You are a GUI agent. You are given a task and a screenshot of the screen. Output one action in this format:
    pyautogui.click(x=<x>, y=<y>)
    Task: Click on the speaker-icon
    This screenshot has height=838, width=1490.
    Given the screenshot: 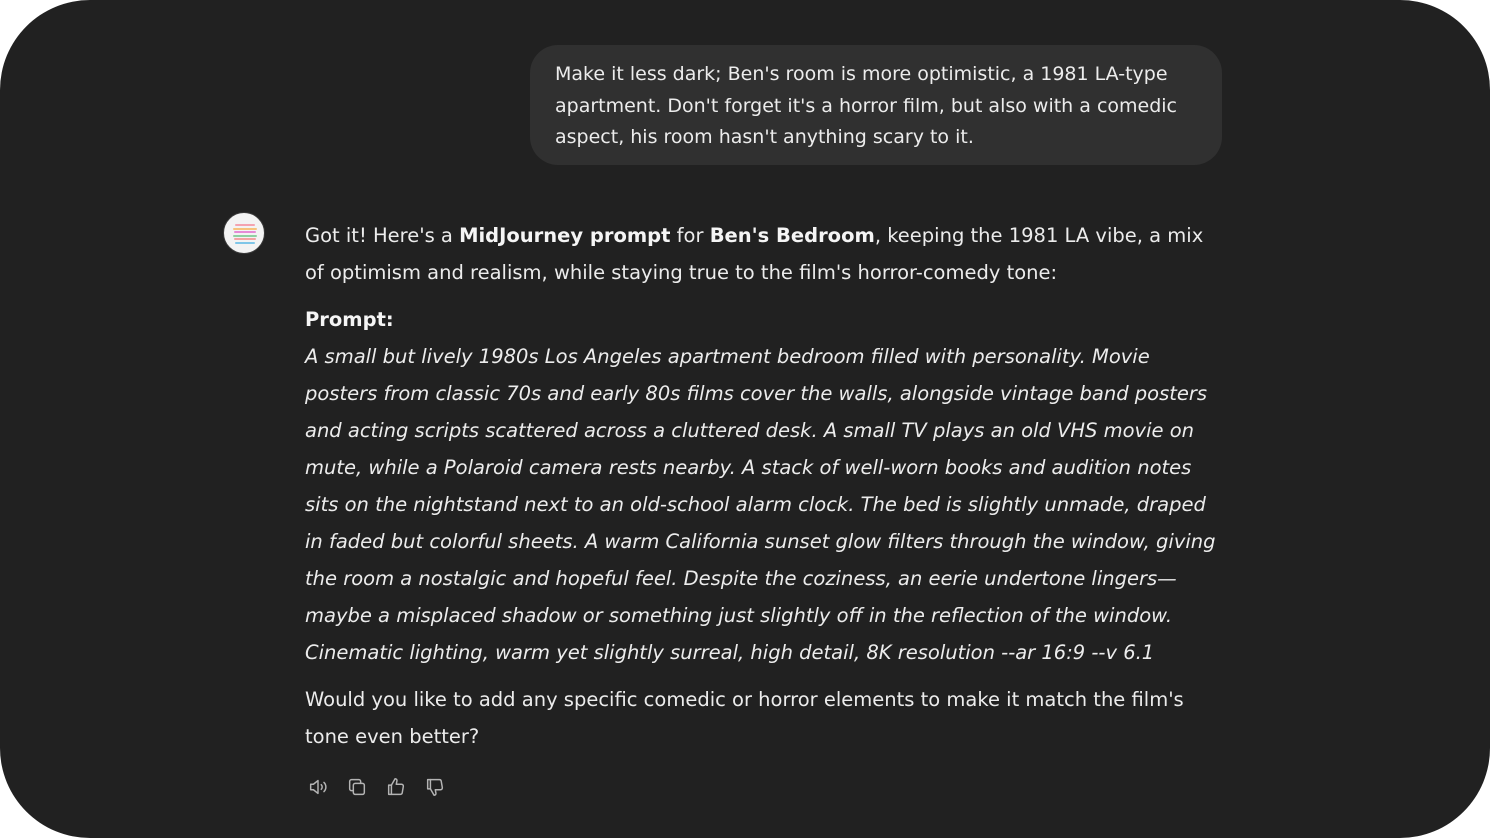 What is the action you would take?
    pyautogui.click(x=318, y=787)
    